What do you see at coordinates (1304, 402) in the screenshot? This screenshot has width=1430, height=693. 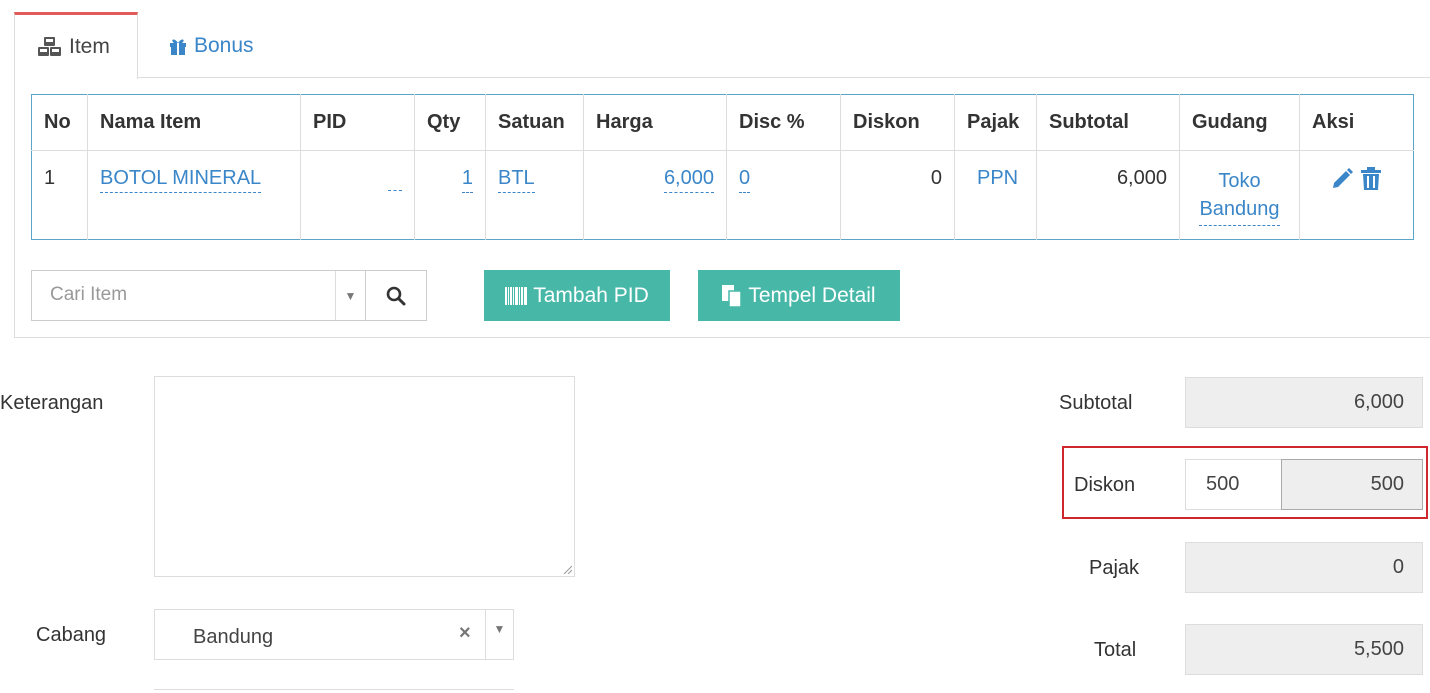 I see `summary-subtotal-field: 6,000` at bounding box center [1304, 402].